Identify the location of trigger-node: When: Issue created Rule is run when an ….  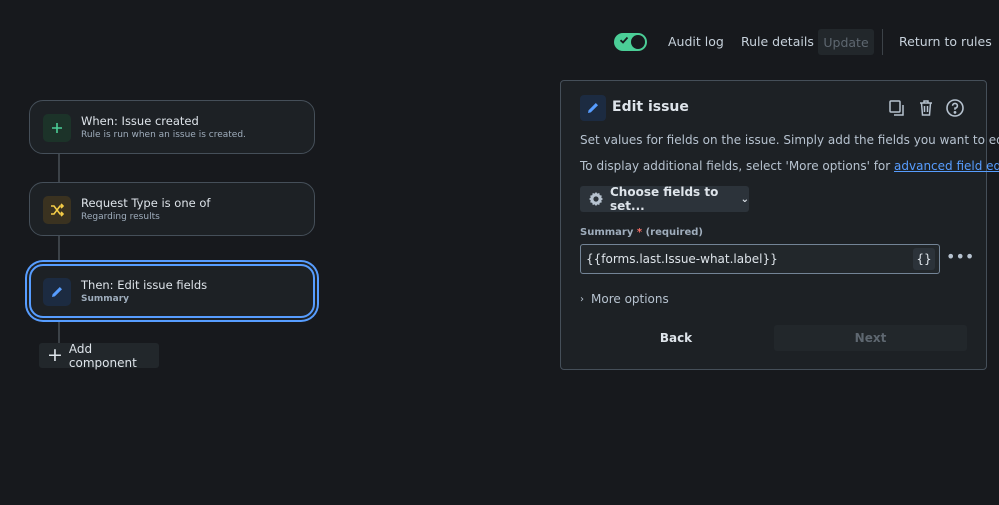
(172, 127).